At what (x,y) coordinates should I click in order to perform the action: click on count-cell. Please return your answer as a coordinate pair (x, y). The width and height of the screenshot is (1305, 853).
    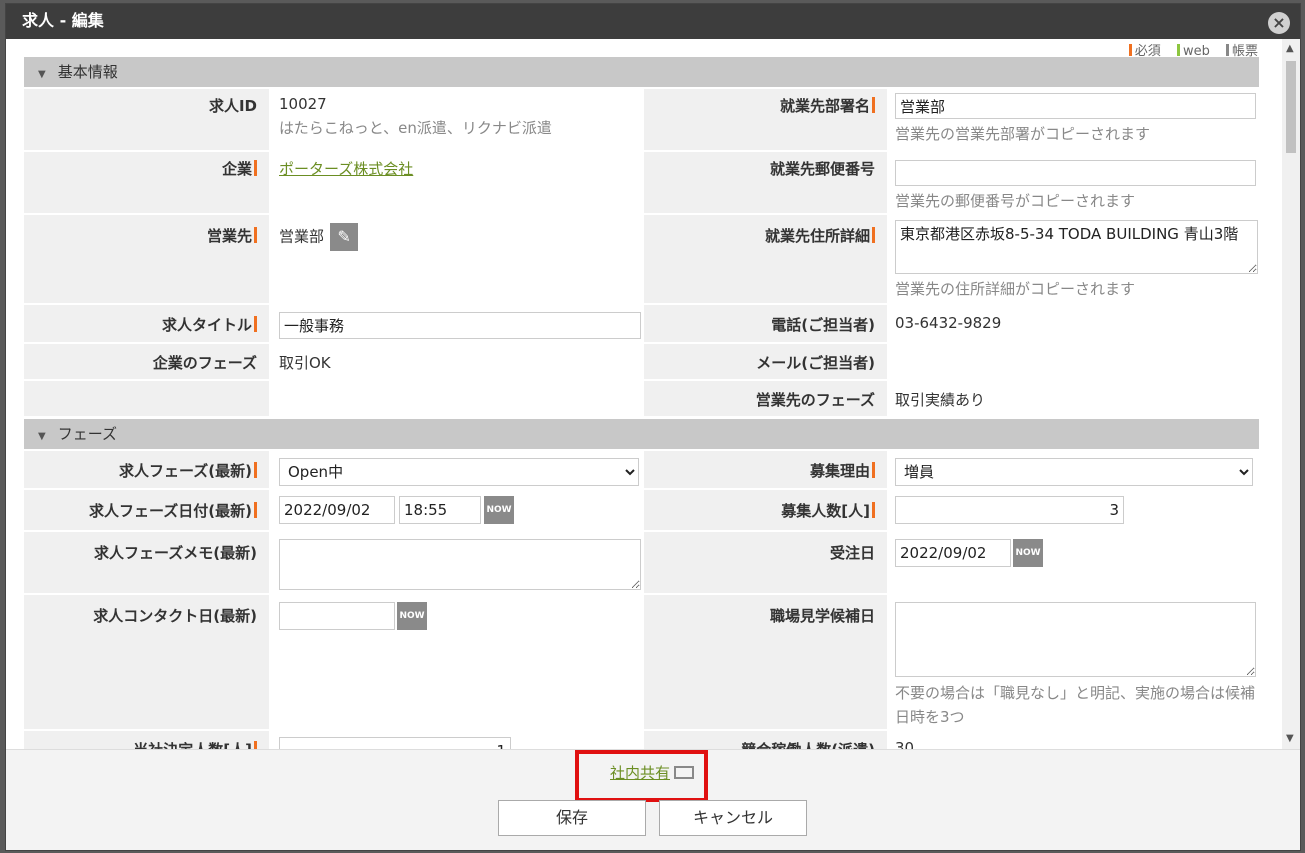
    Looking at the image, I should click on (1073, 510).